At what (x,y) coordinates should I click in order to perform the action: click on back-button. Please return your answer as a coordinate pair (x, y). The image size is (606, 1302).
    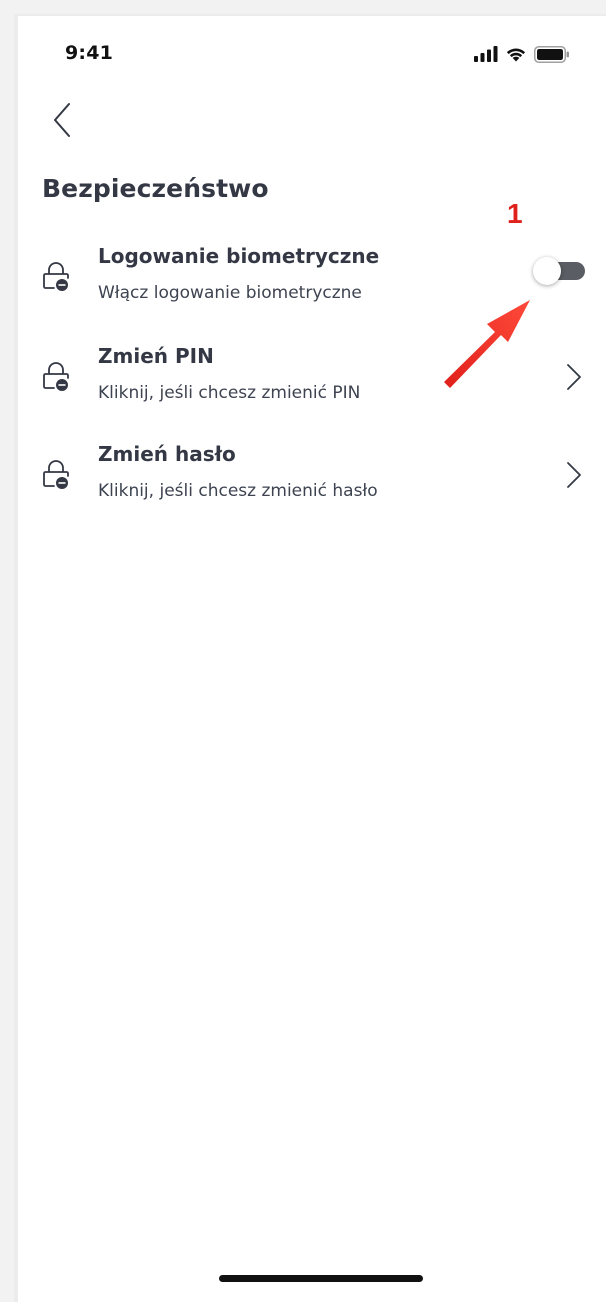
    Looking at the image, I should click on (62, 120).